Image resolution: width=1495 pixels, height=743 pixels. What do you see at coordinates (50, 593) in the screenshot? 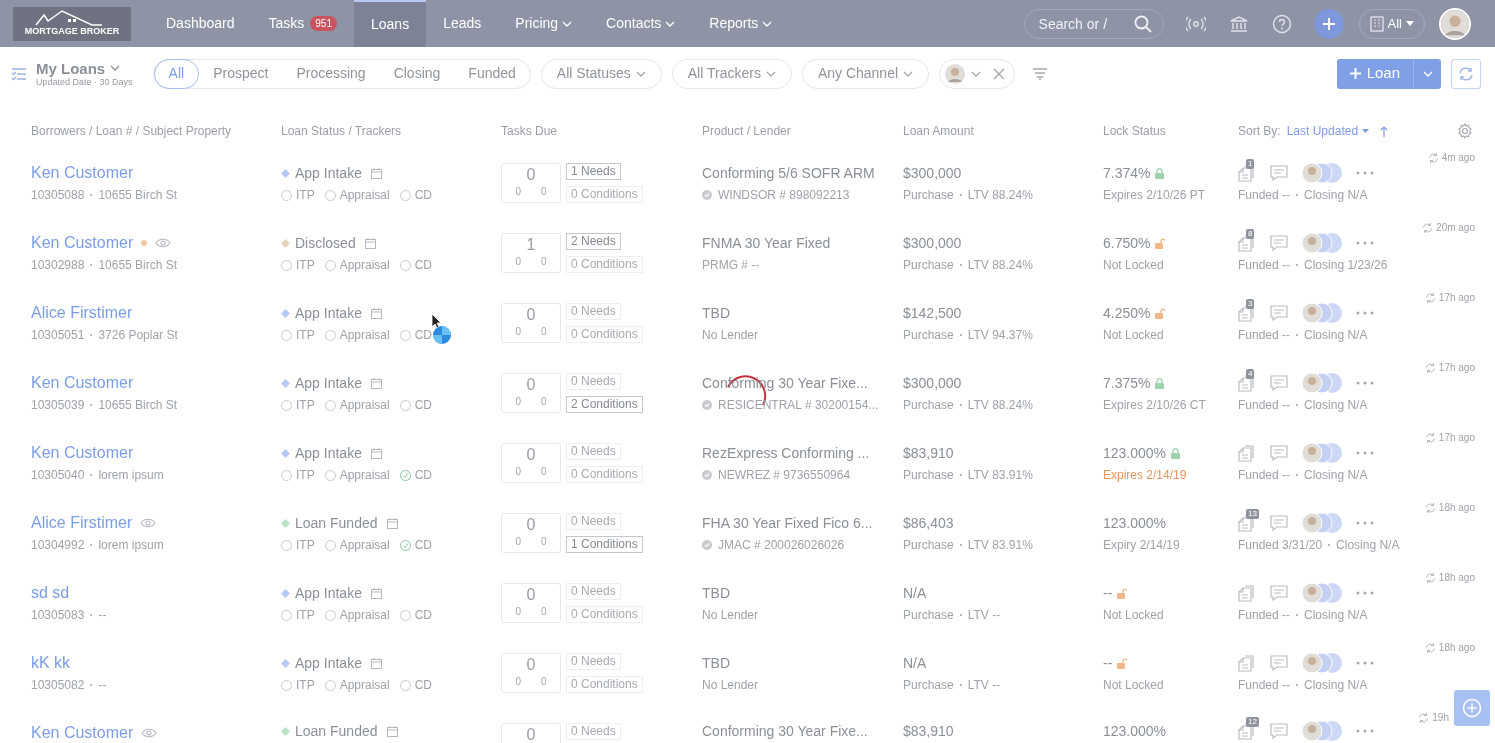
I see `borrower-link: sd sd` at bounding box center [50, 593].